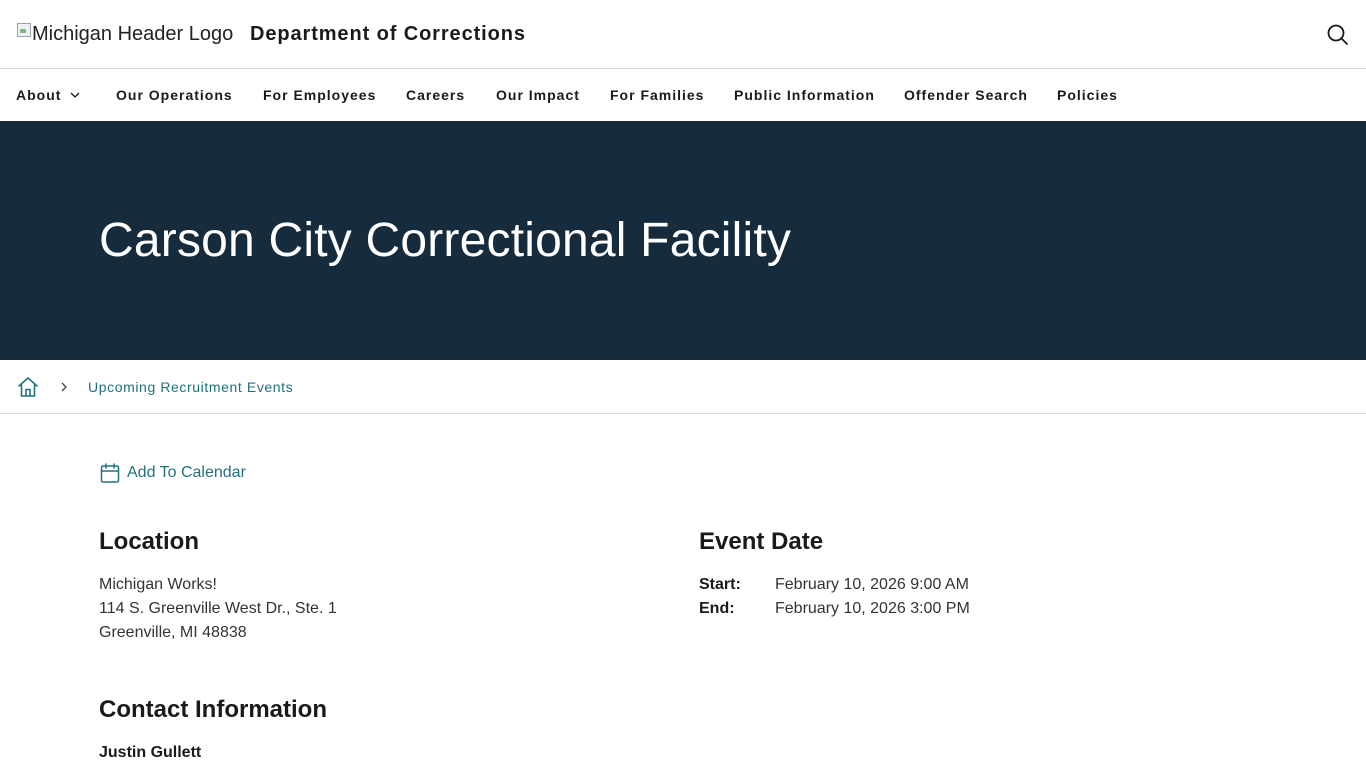 The width and height of the screenshot is (1366, 768). I want to click on calendar-icon, so click(110, 473).